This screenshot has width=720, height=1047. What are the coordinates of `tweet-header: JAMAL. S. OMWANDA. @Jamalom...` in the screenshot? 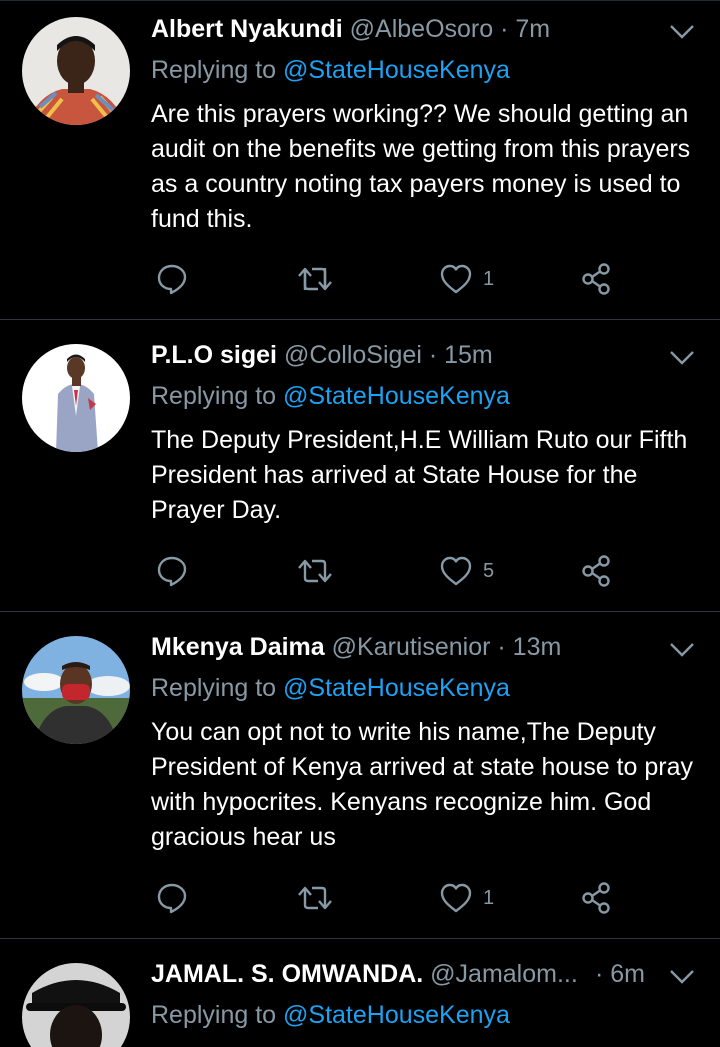 It's located at (364, 974).